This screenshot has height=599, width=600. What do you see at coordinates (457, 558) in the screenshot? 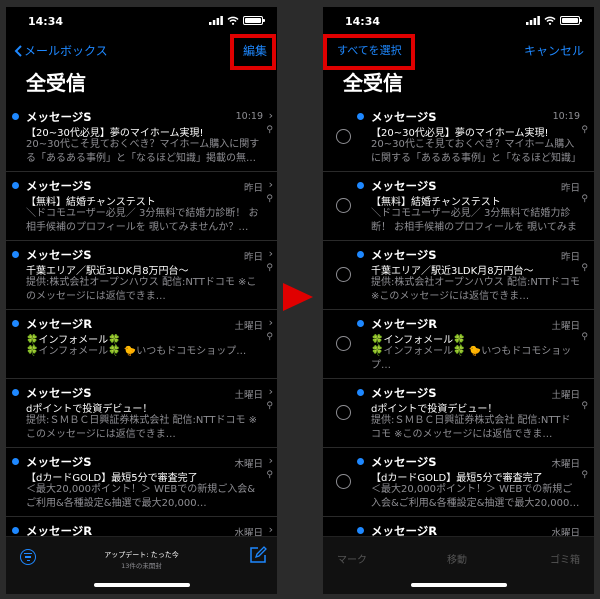
I see `move-button: 移動` at bounding box center [457, 558].